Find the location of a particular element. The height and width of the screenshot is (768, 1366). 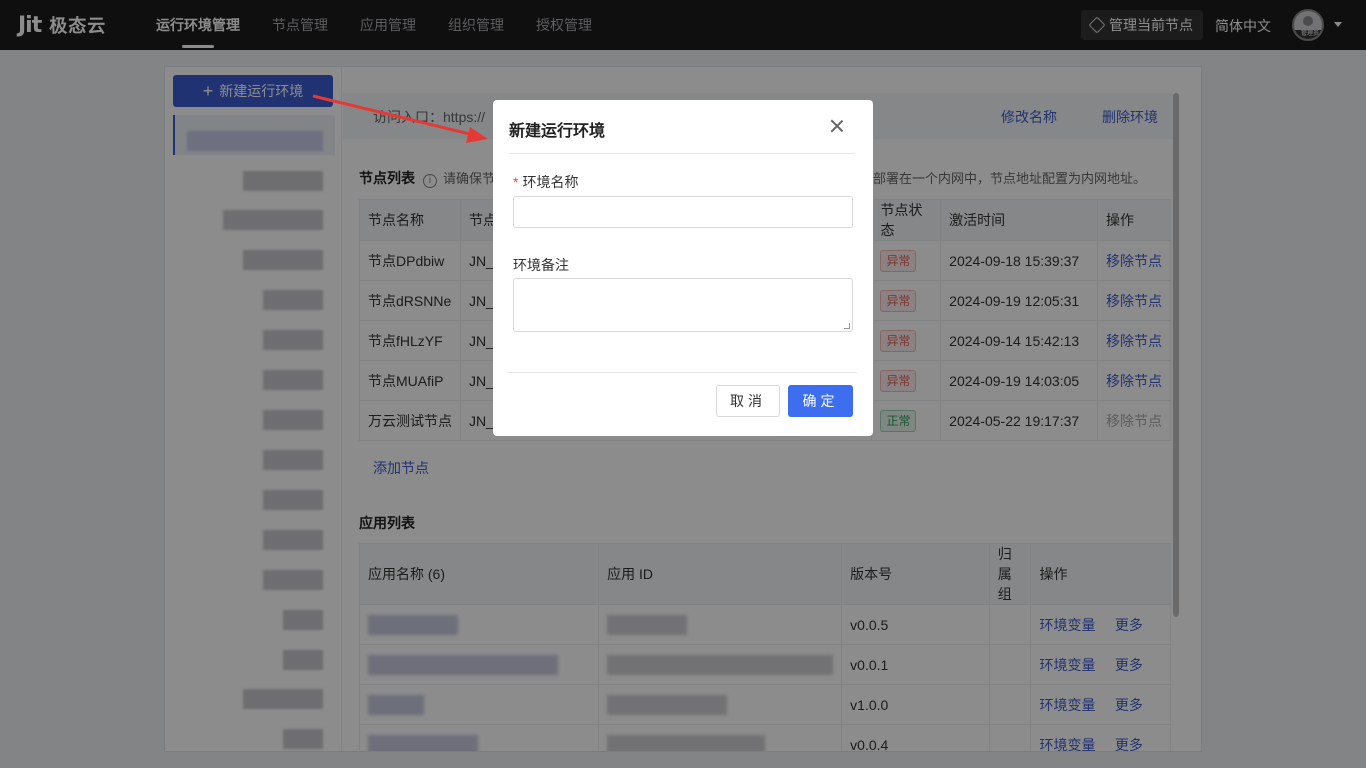

env-name-label: * 环境名称 is located at coordinates (545, 182).